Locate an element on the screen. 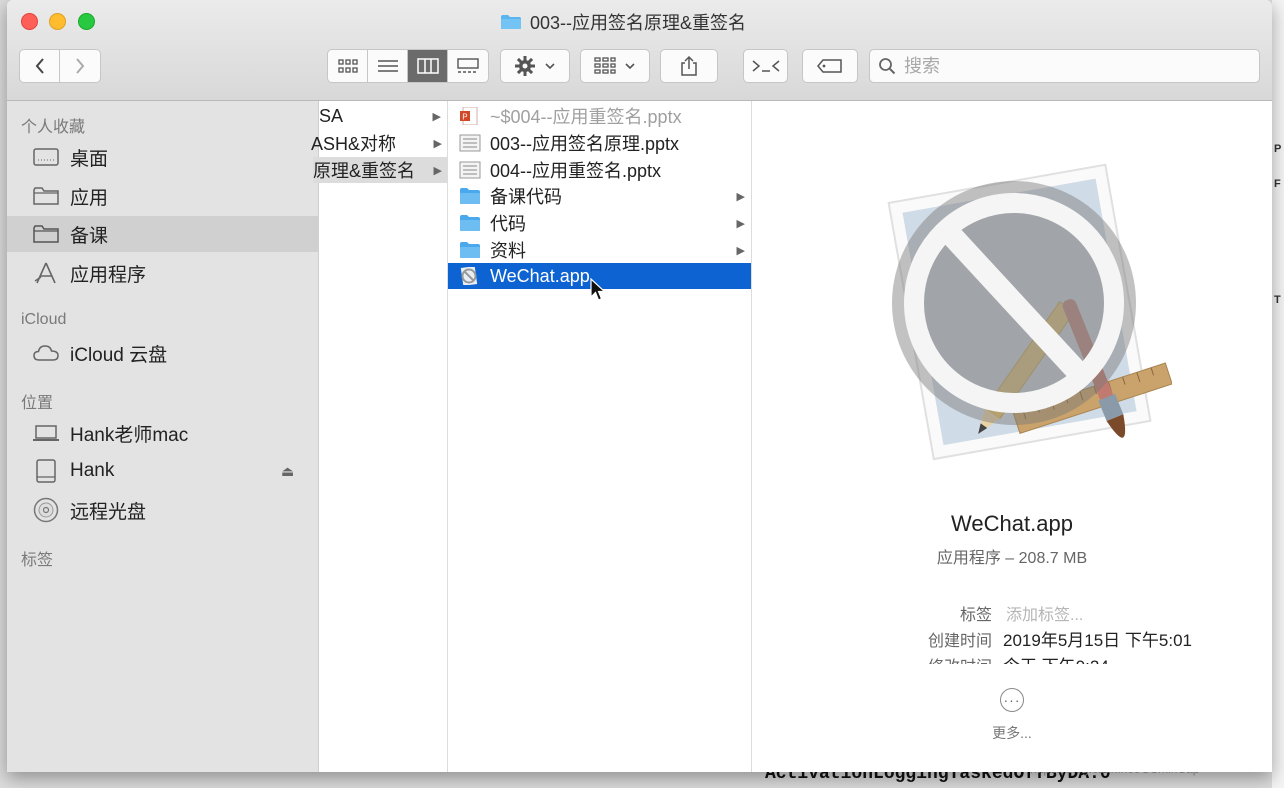 This screenshot has width=1284, height=788. gallery-view-icon is located at coordinates (468, 65).